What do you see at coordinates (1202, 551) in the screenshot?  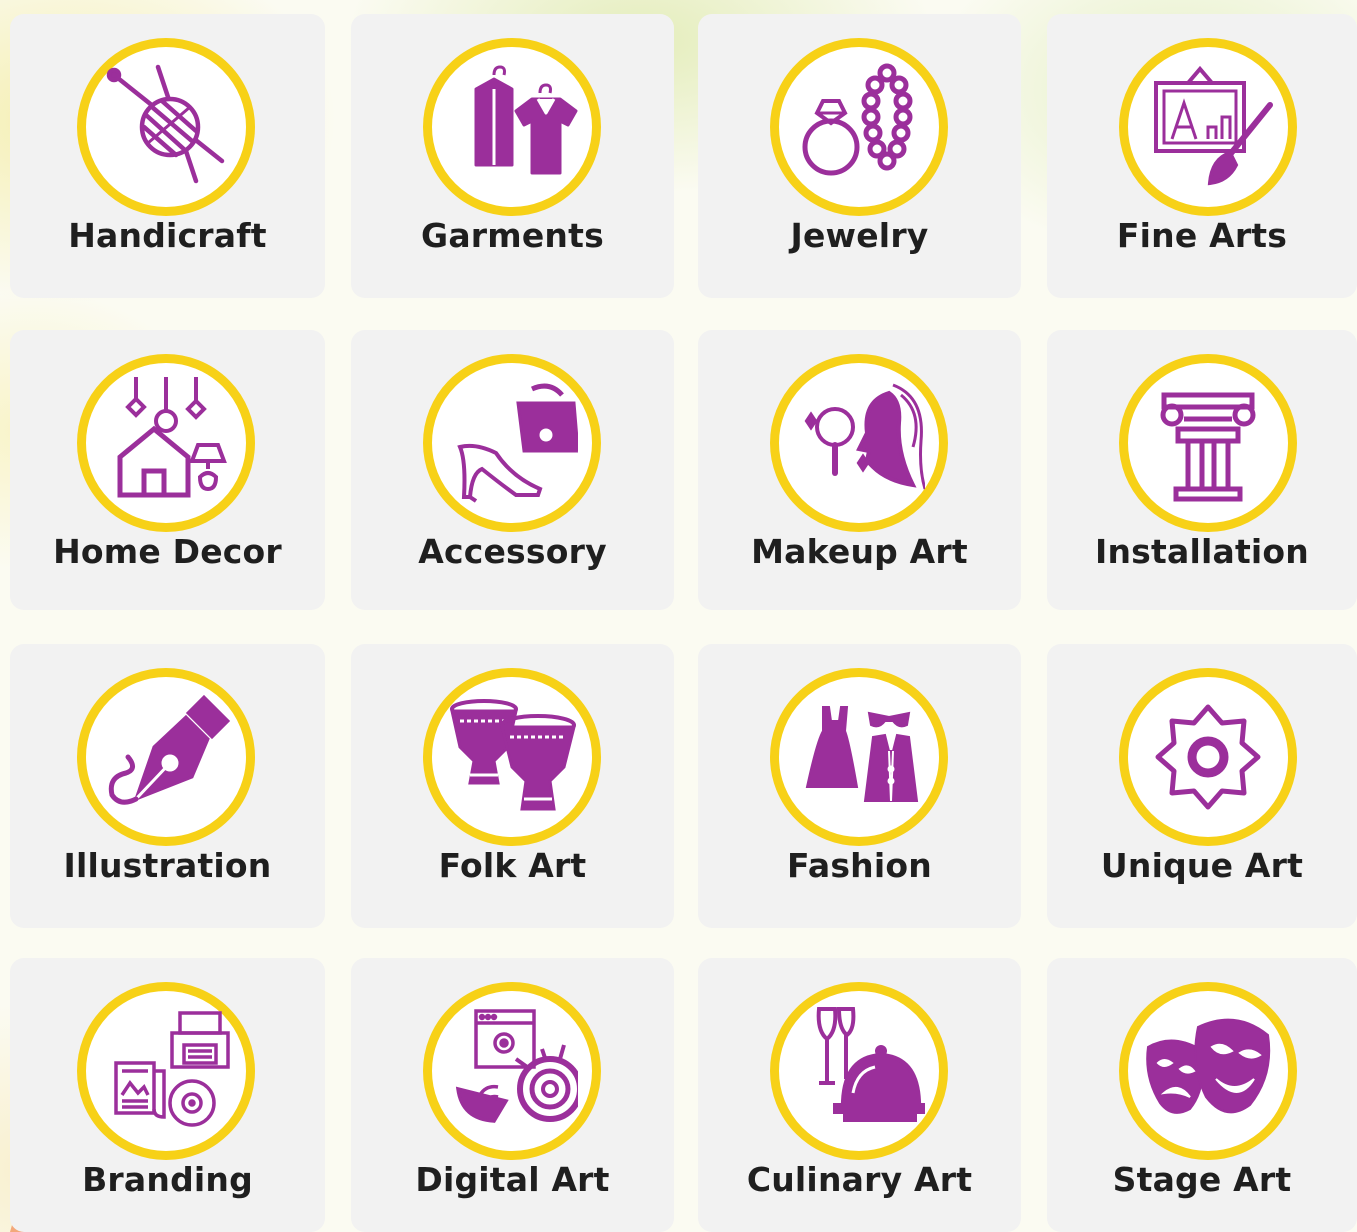 I see `category-label: Installation` at bounding box center [1202, 551].